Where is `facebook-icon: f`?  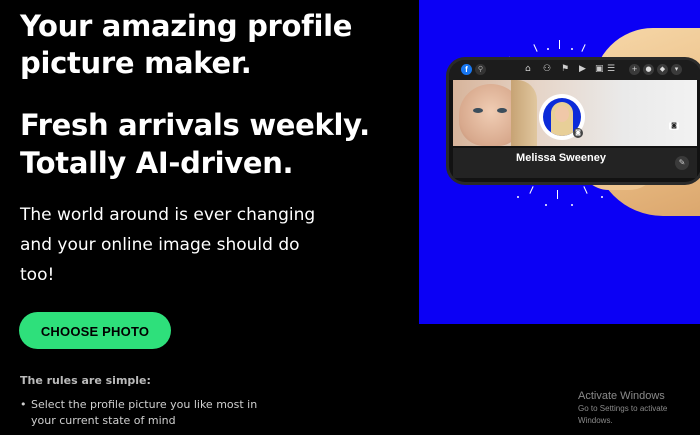 facebook-icon: f is located at coordinates (466, 69).